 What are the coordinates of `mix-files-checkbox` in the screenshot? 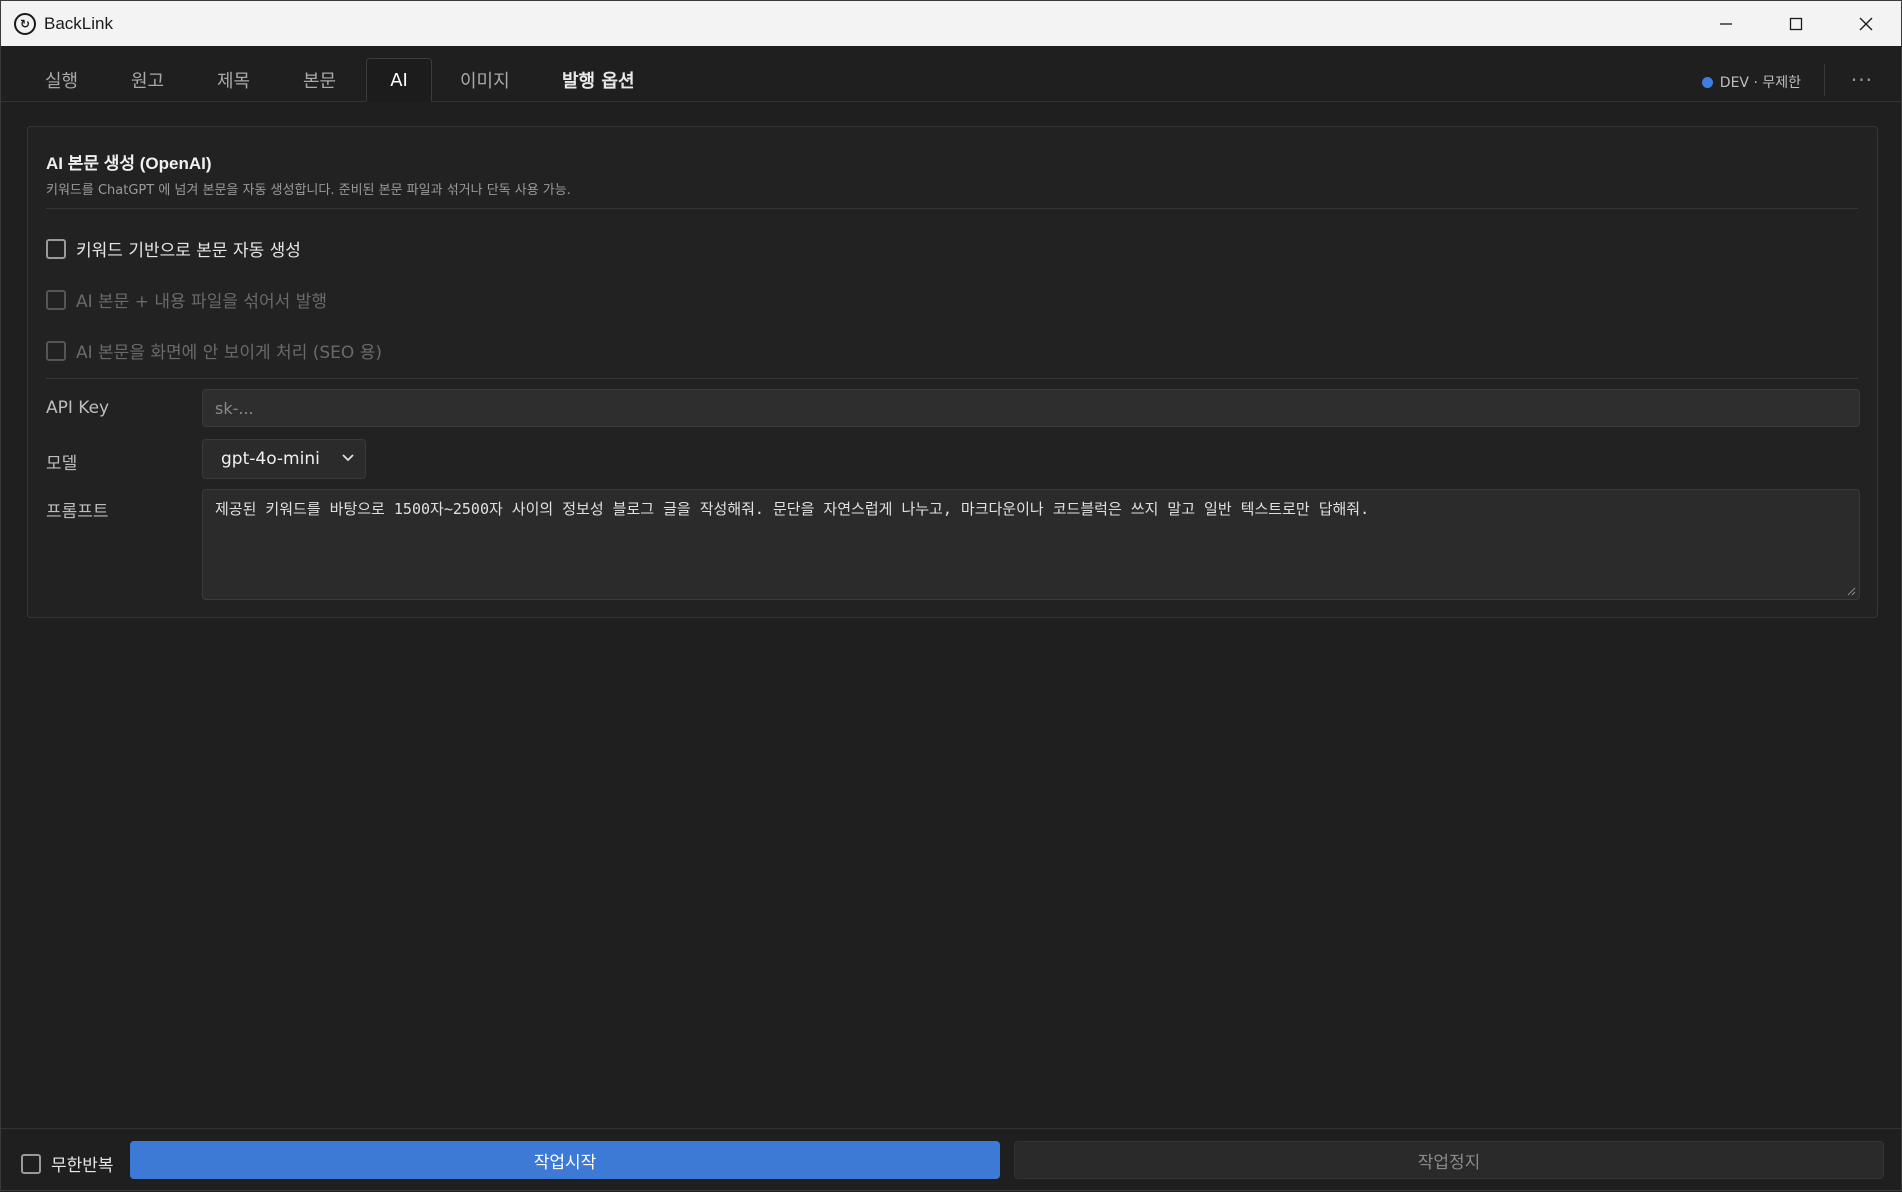 It's located at (56, 299).